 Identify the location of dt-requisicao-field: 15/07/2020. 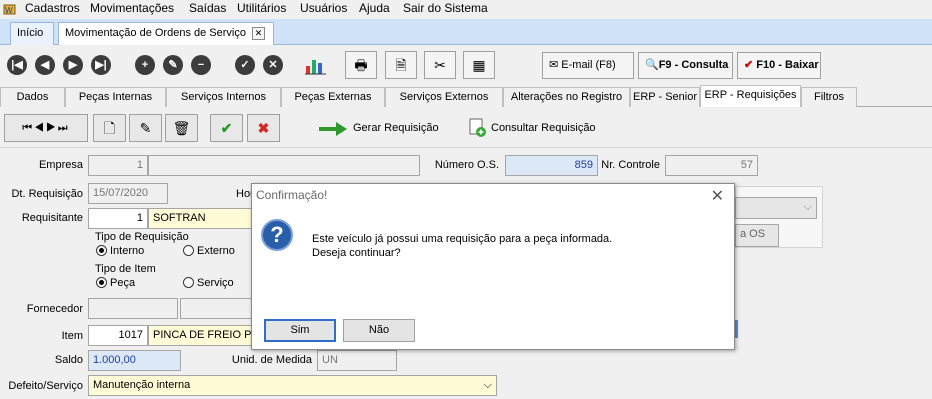
(128, 193).